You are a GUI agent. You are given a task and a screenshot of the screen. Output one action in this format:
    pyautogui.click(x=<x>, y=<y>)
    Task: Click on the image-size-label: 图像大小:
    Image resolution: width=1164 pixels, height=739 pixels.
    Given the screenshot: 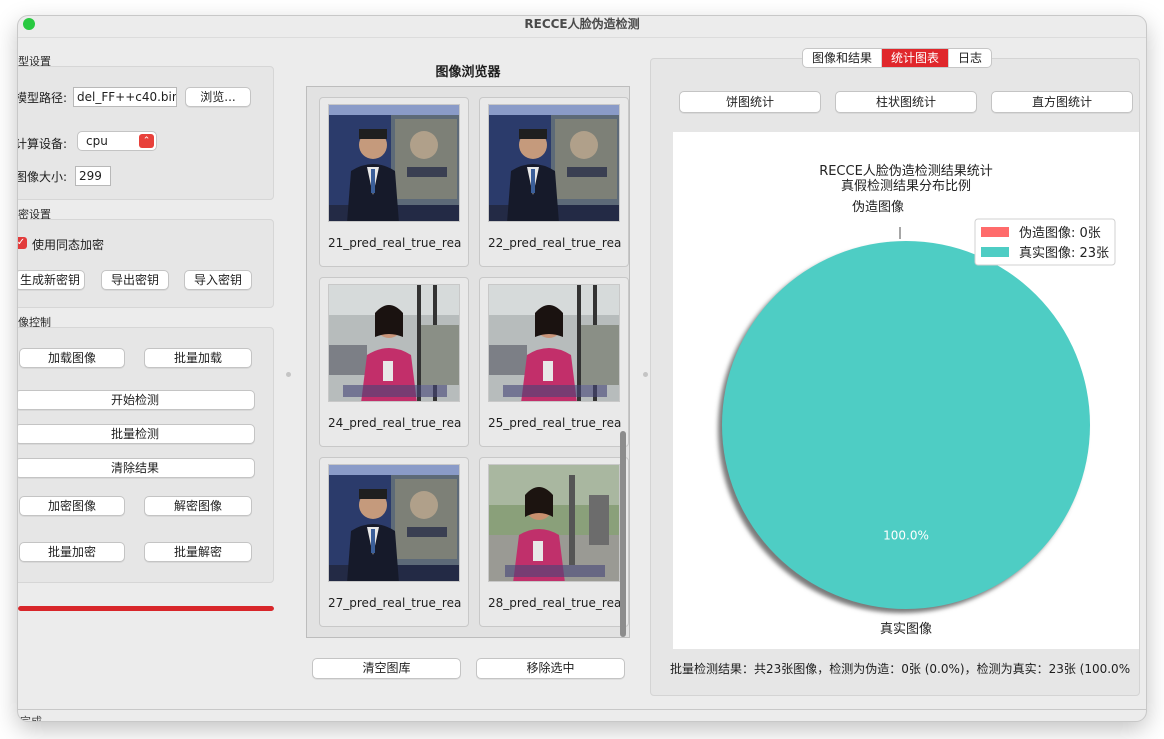 What is the action you would take?
    pyautogui.click(x=43, y=177)
    